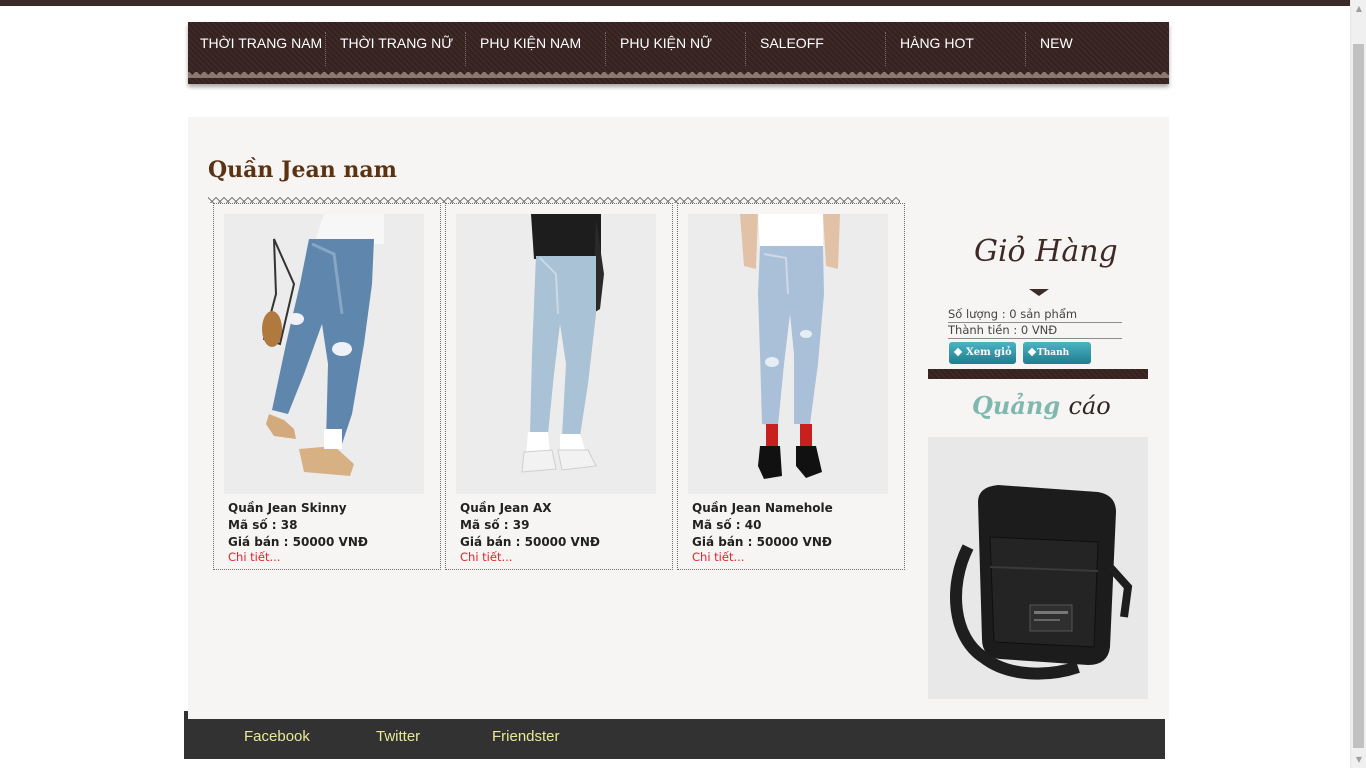  Describe the element at coordinates (186, 715) in the screenshot. I see `footer-notch` at that location.